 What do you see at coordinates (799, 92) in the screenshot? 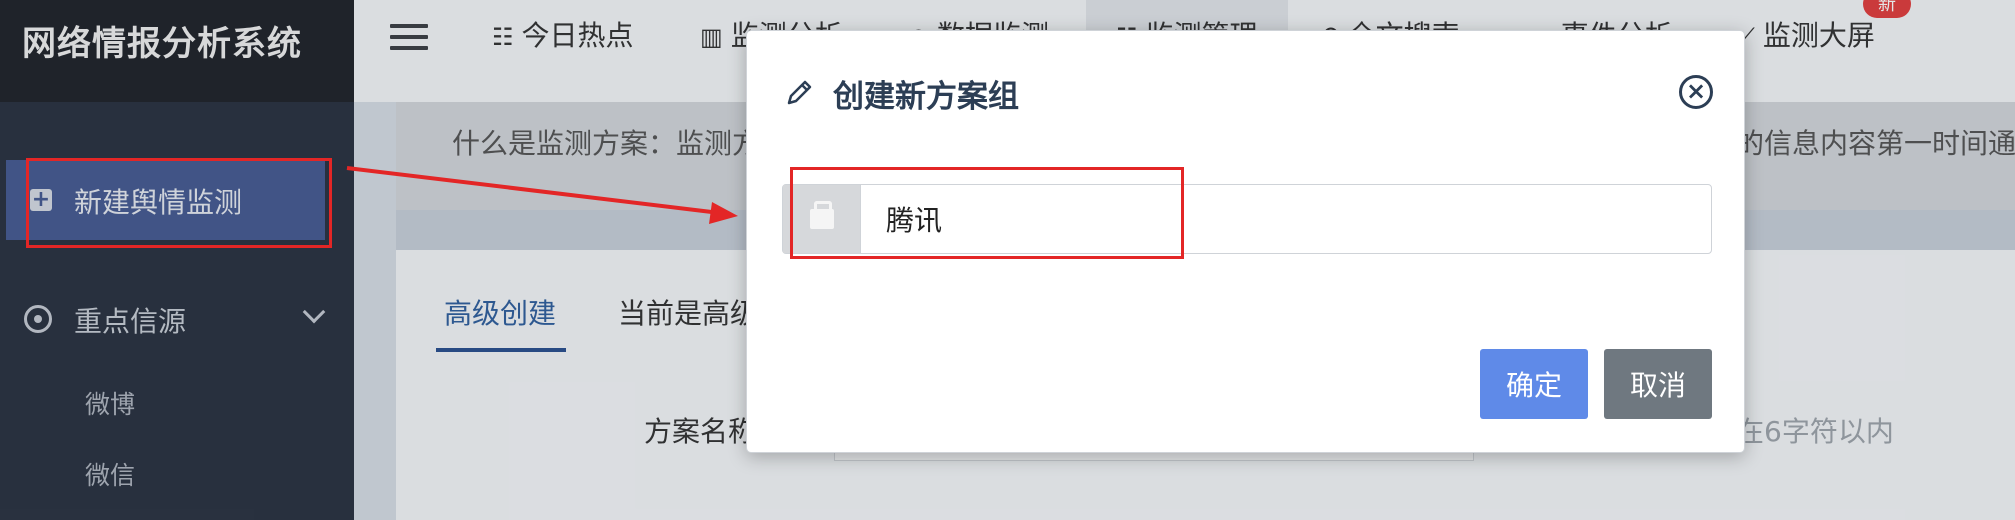
I see `pencil-icon` at bounding box center [799, 92].